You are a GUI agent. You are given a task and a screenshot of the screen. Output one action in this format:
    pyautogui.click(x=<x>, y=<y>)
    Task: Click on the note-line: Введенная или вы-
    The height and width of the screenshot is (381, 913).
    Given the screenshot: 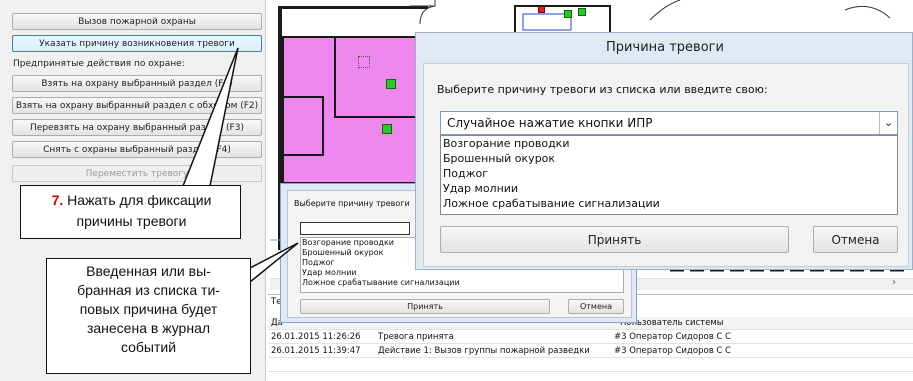 What is the action you would take?
    pyautogui.click(x=148, y=271)
    